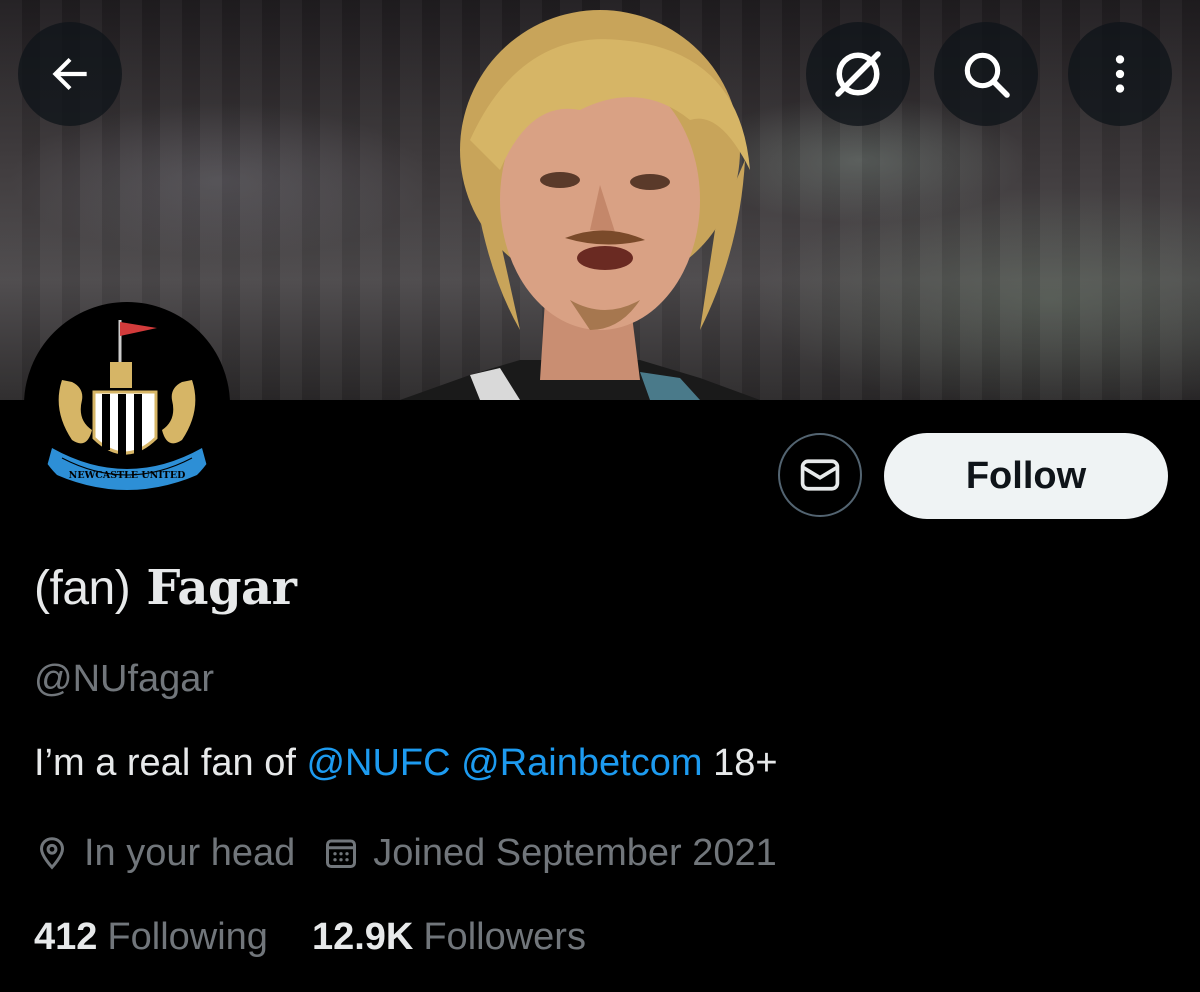  I want to click on bio-mention-nufc: @NUFC, so click(378, 763).